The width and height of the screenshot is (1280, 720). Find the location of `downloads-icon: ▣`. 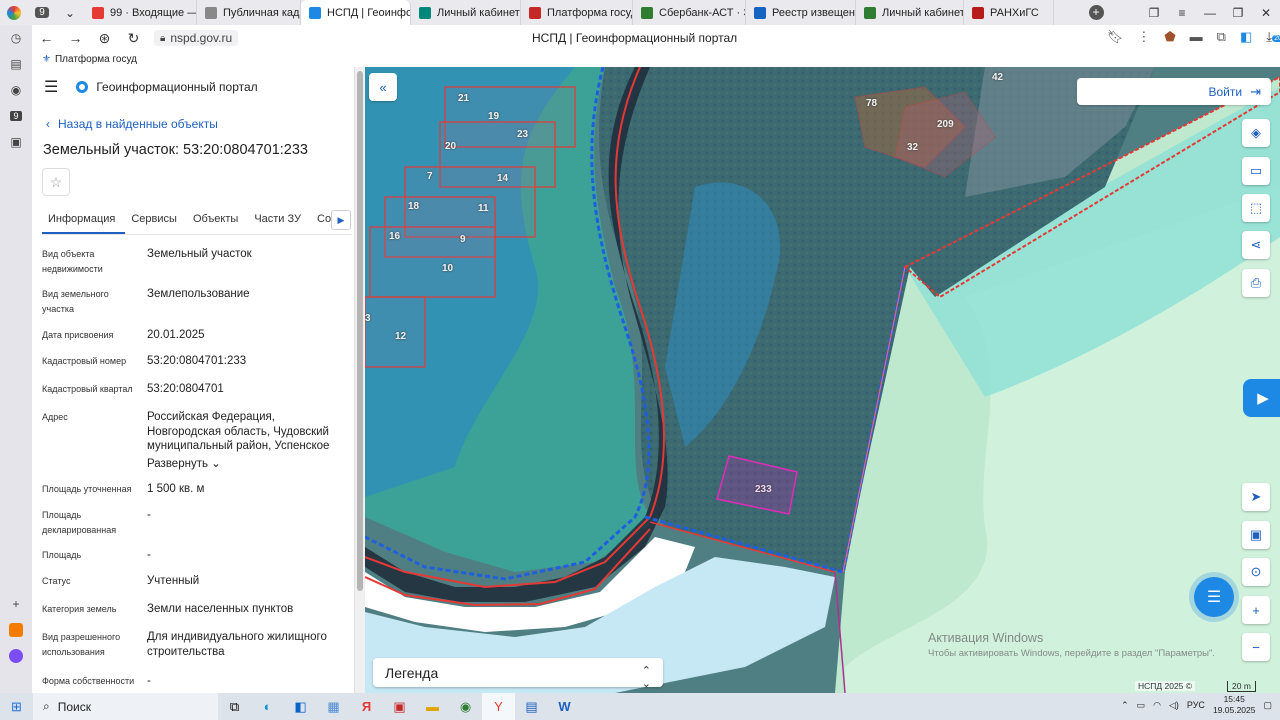

downloads-icon: ▣ is located at coordinates (16, 142).